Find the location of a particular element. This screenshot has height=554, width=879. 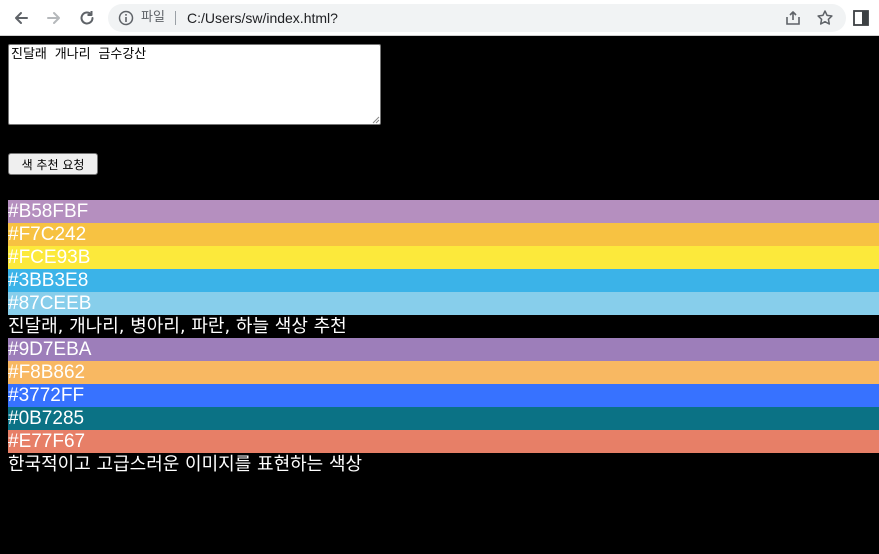

request-colors-button: 색 추천 요청 is located at coordinates (53, 164).